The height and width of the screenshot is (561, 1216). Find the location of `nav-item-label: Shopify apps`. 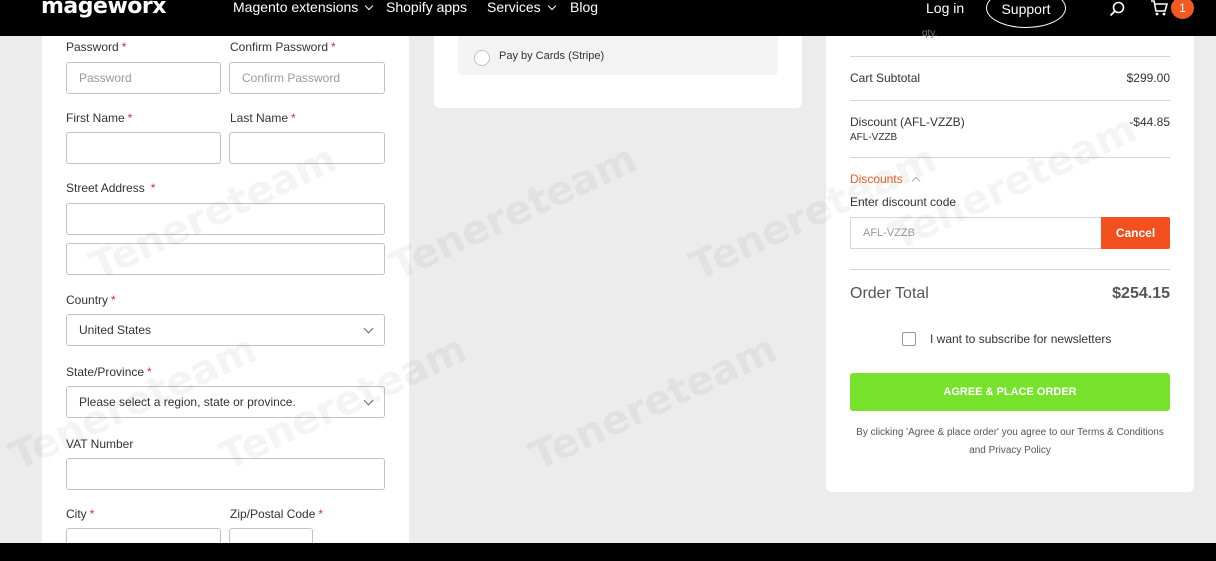

nav-item-label: Shopify apps is located at coordinates (426, 7).